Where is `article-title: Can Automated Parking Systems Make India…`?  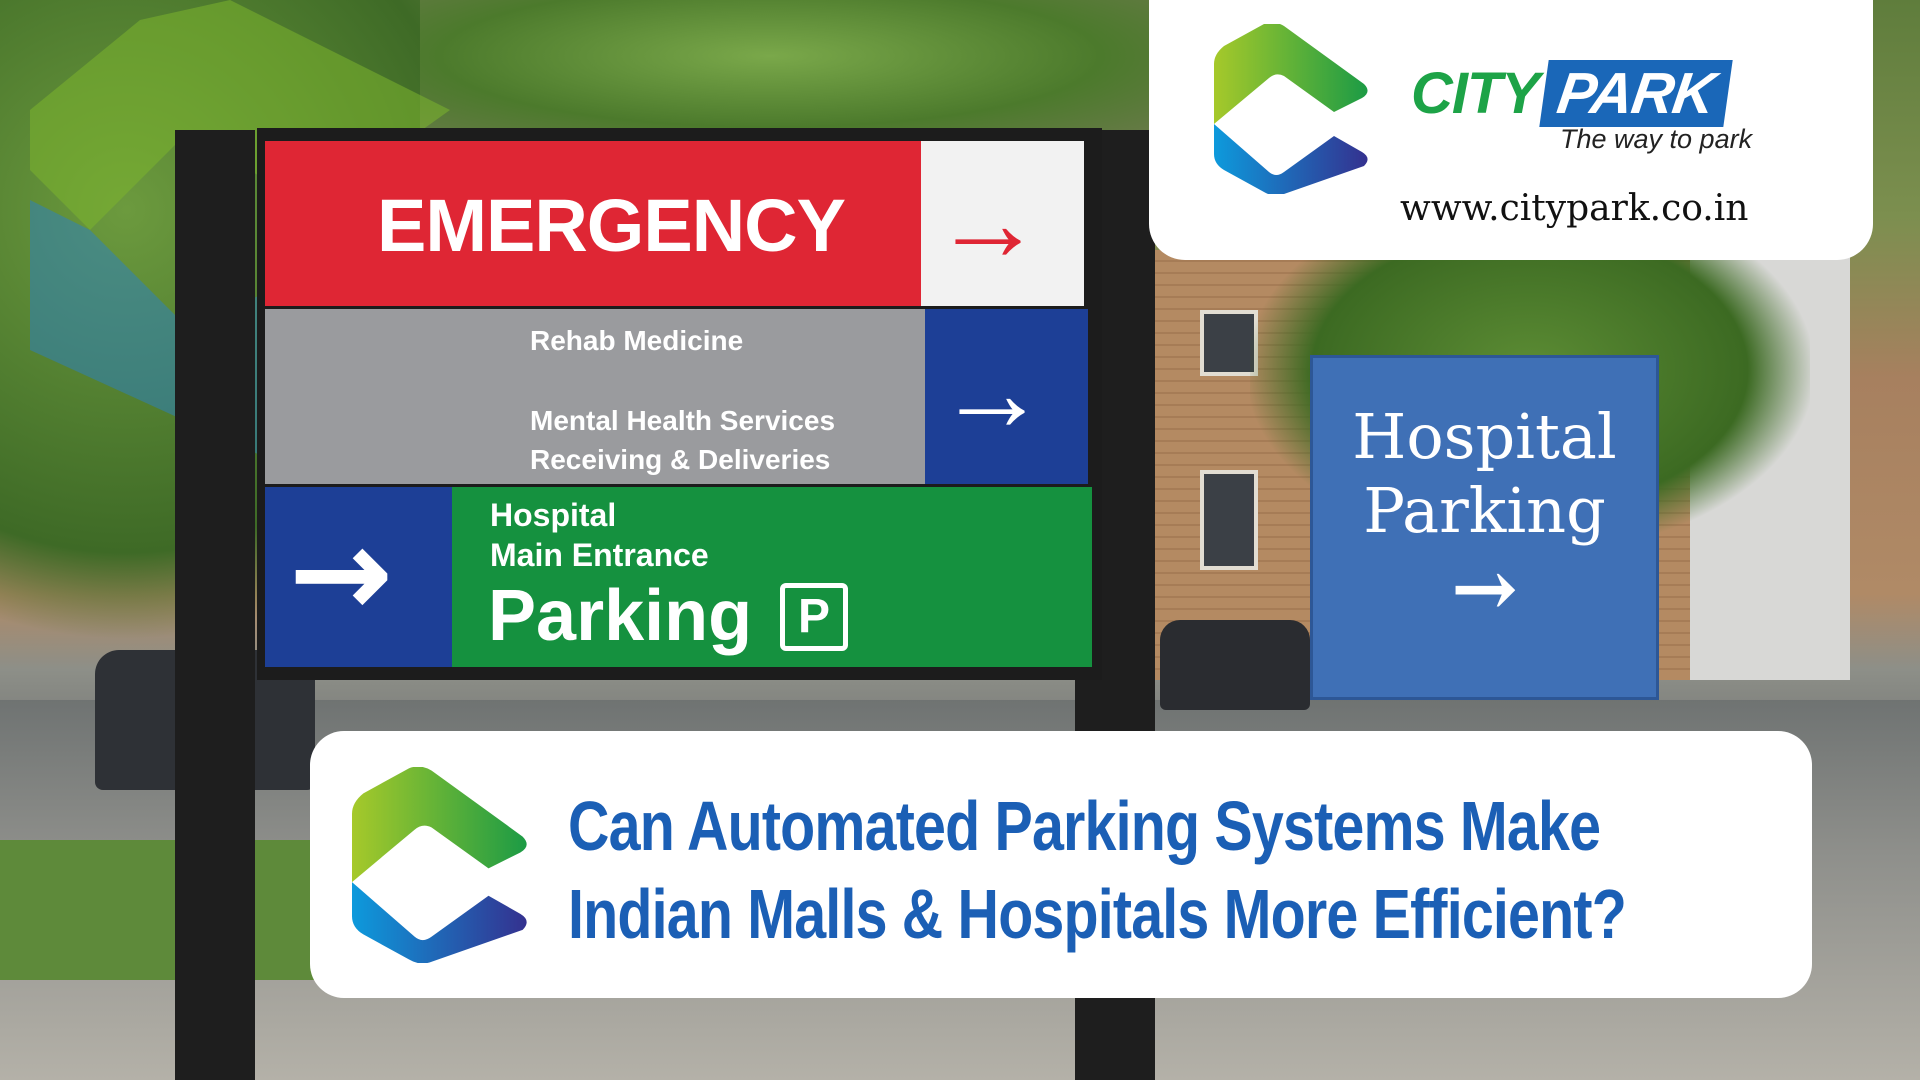 article-title: Can Automated Parking Systems Make India… is located at coordinates (1097, 870).